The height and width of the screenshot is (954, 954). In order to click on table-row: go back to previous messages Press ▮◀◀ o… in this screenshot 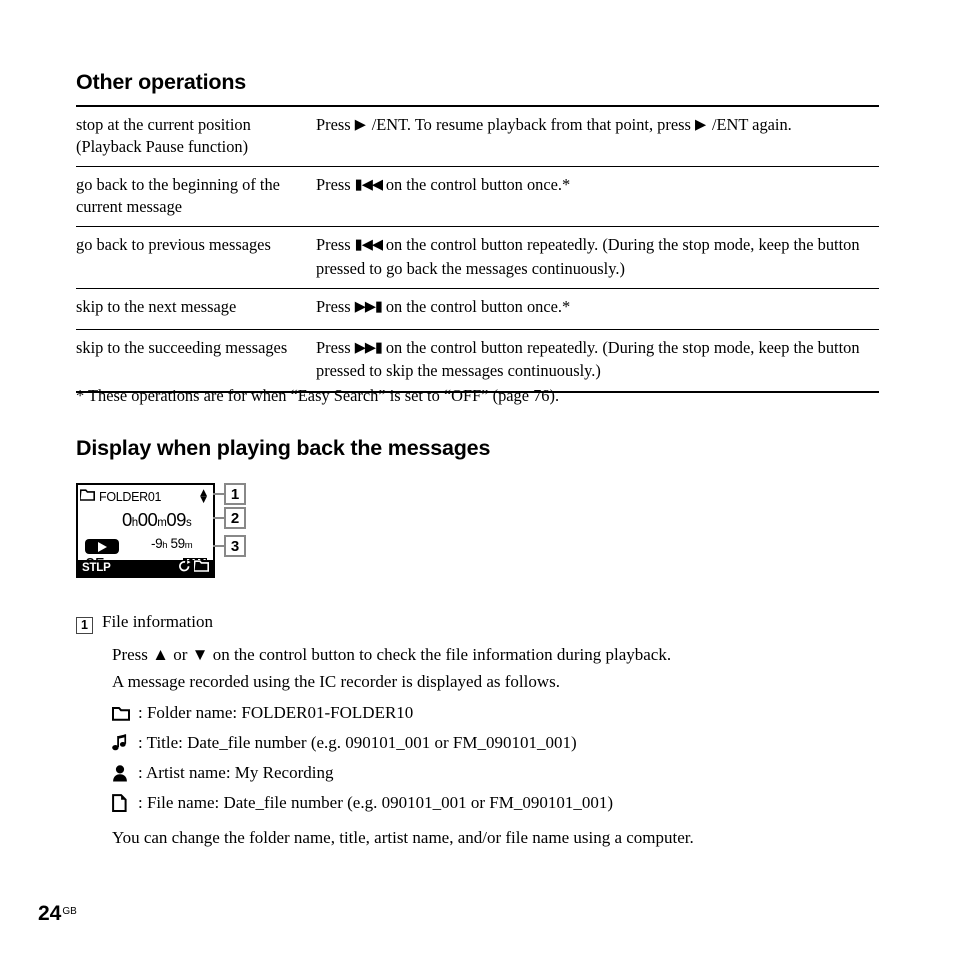, I will do `click(477, 257)`.